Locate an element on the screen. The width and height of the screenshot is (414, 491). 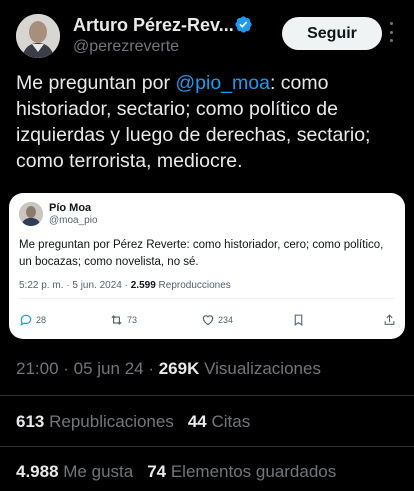
quoted-author-name: Pío Moa is located at coordinates (70, 208).